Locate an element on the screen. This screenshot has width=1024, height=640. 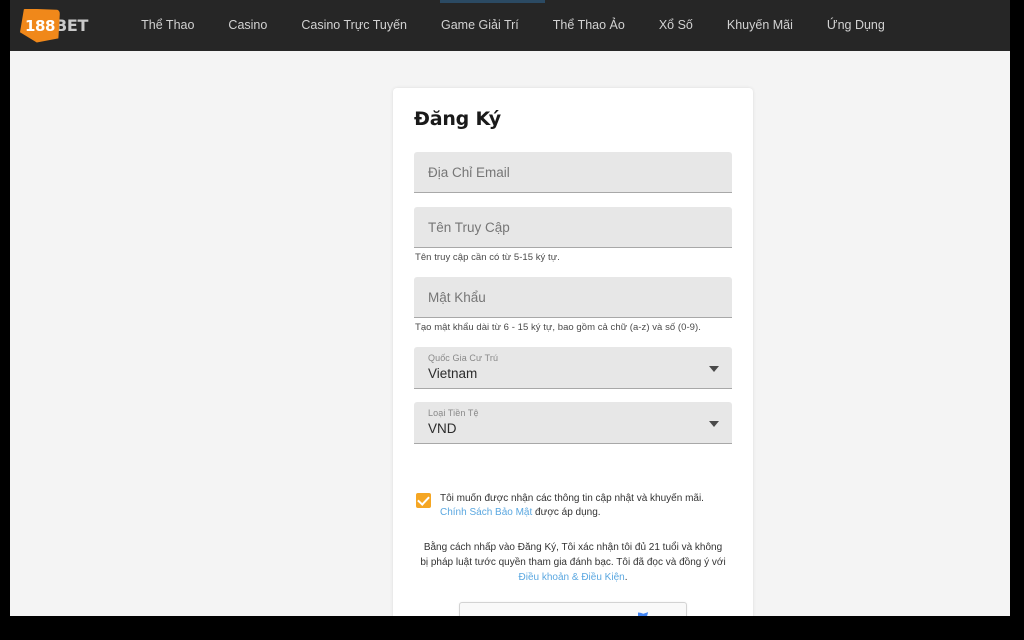
nav-item-ung-dung: Ứng Dụng is located at coordinates (856, 25).